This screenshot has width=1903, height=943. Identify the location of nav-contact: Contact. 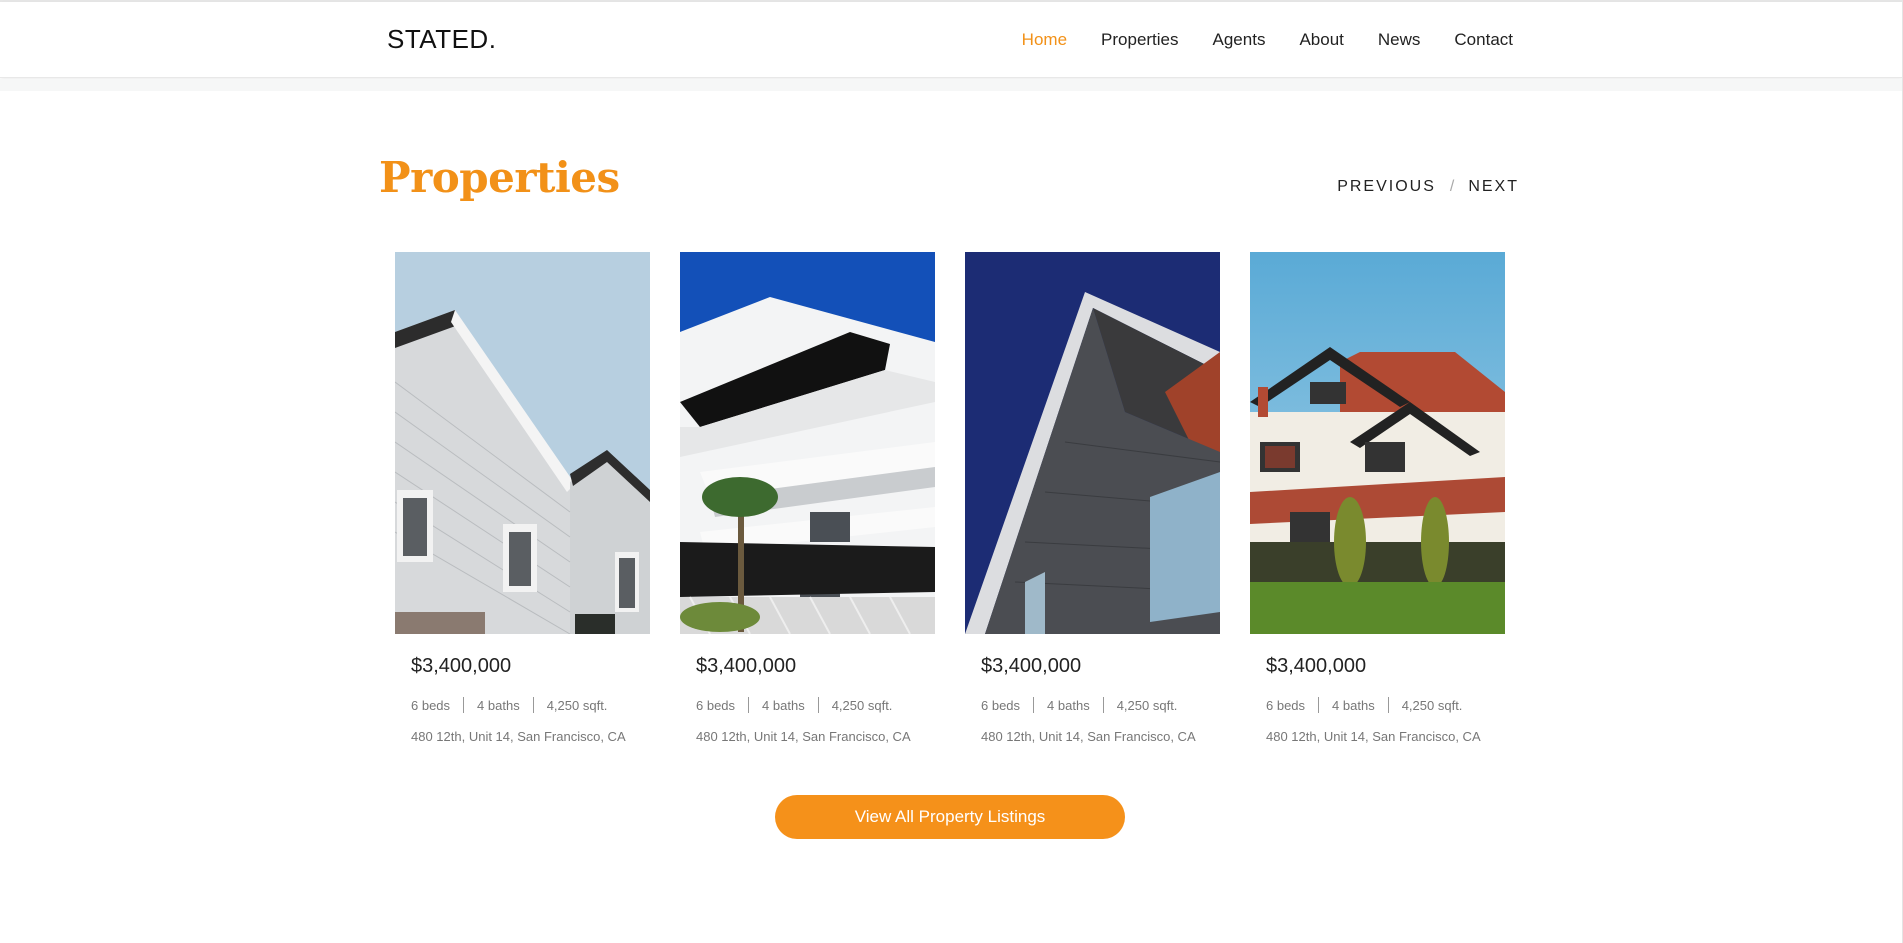
(1483, 40).